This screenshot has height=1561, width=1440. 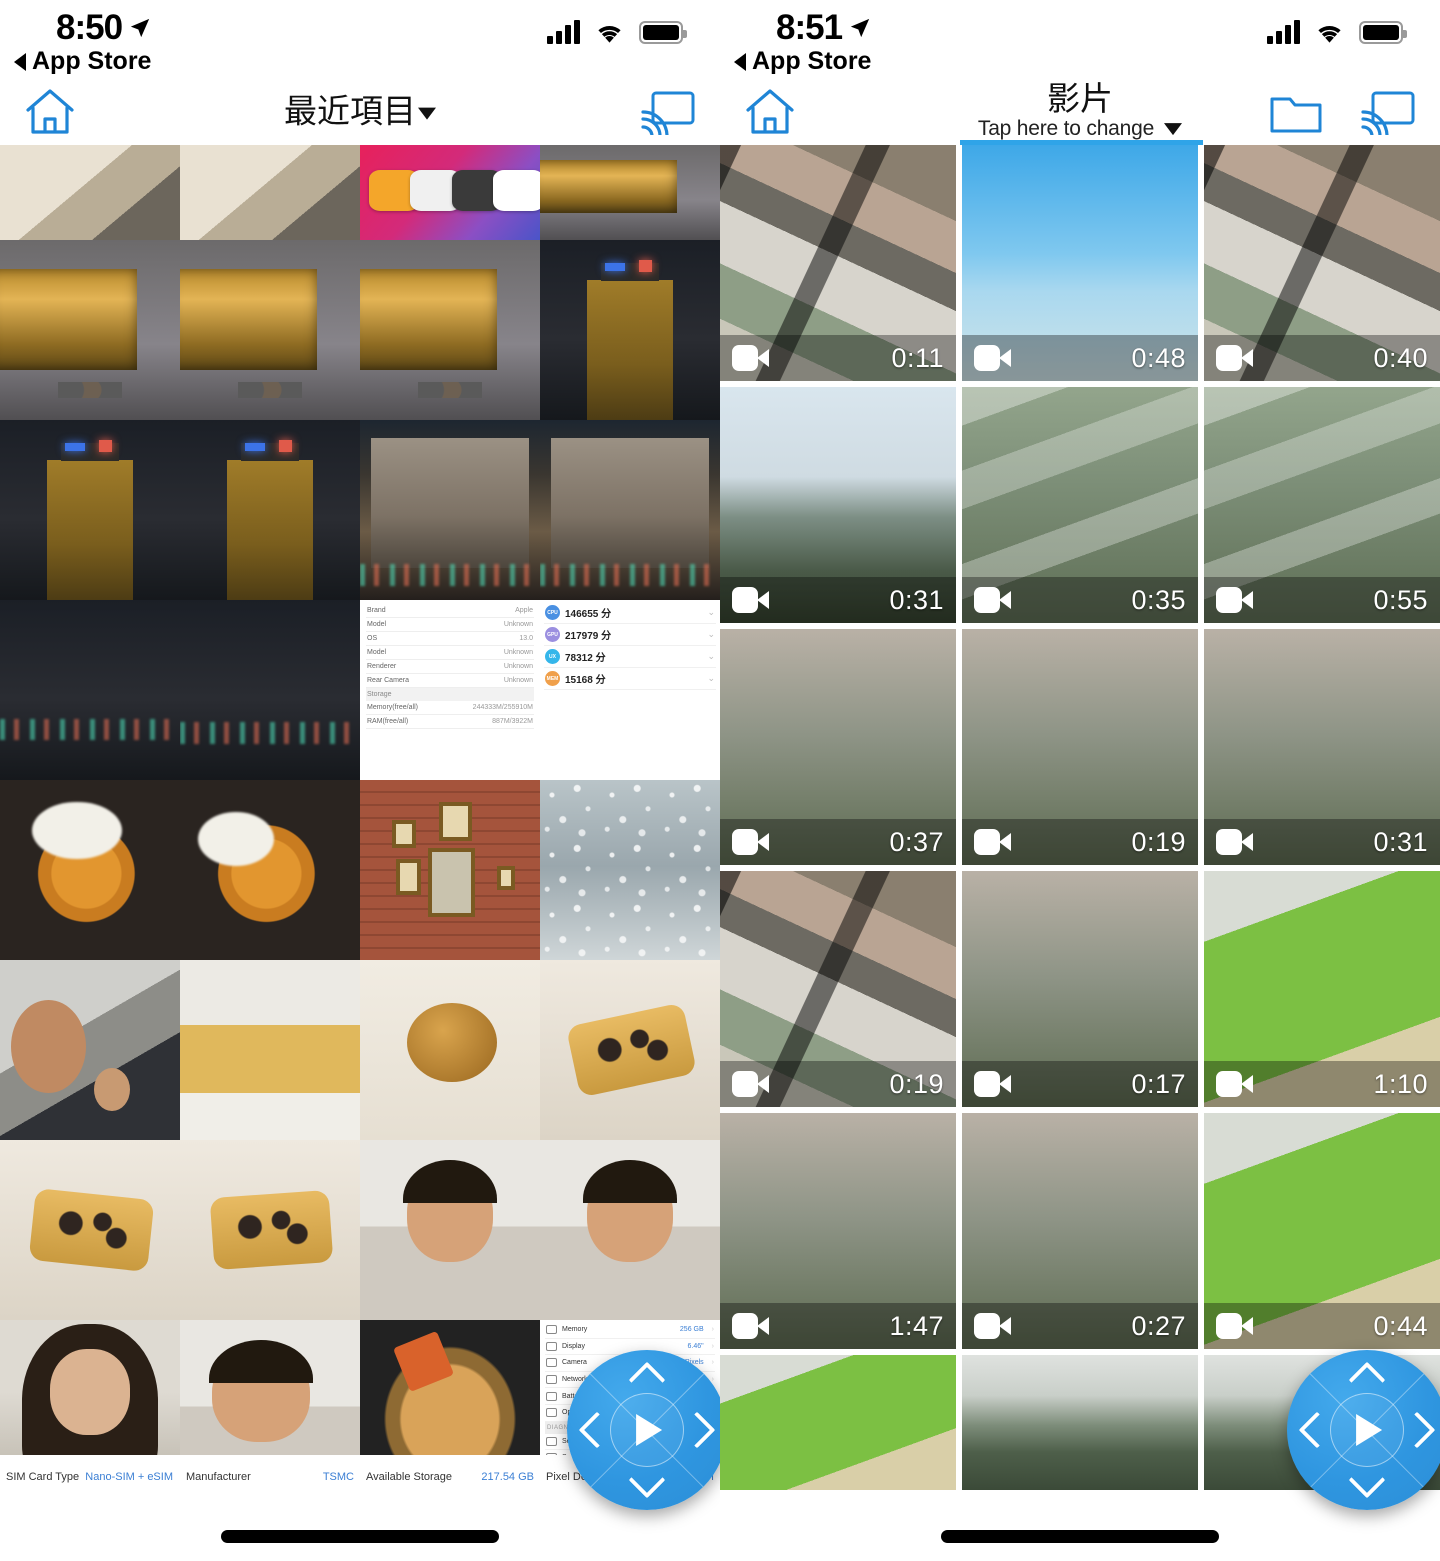 I want to click on status-time-text: 8:50, so click(x=89, y=27).